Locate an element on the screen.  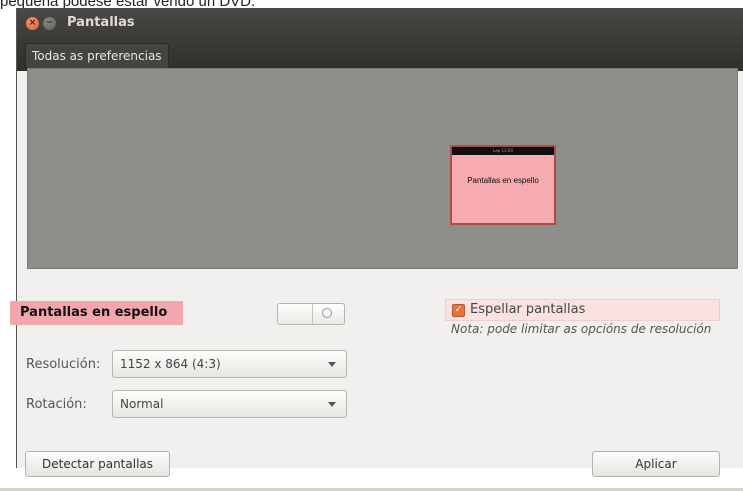
switch-off-indicator is located at coordinates (327, 313).